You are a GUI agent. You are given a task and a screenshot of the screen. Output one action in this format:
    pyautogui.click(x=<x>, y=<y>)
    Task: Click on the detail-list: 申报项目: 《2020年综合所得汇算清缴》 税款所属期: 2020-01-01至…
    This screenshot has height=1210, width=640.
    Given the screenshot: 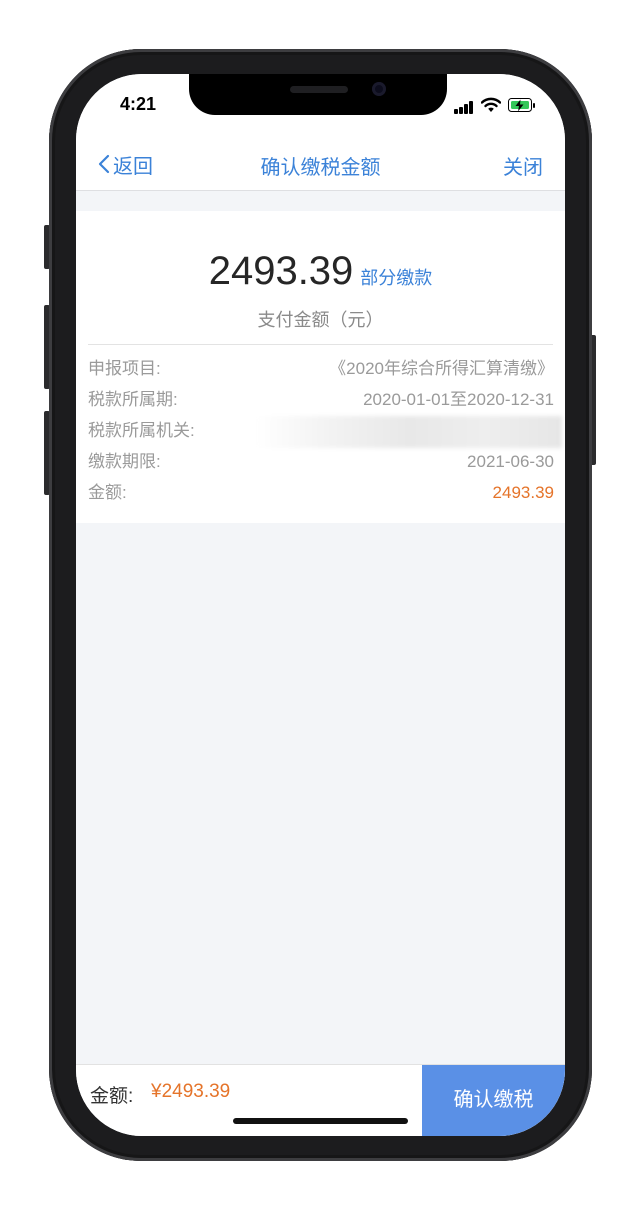 What is the action you would take?
    pyautogui.click(x=325, y=430)
    